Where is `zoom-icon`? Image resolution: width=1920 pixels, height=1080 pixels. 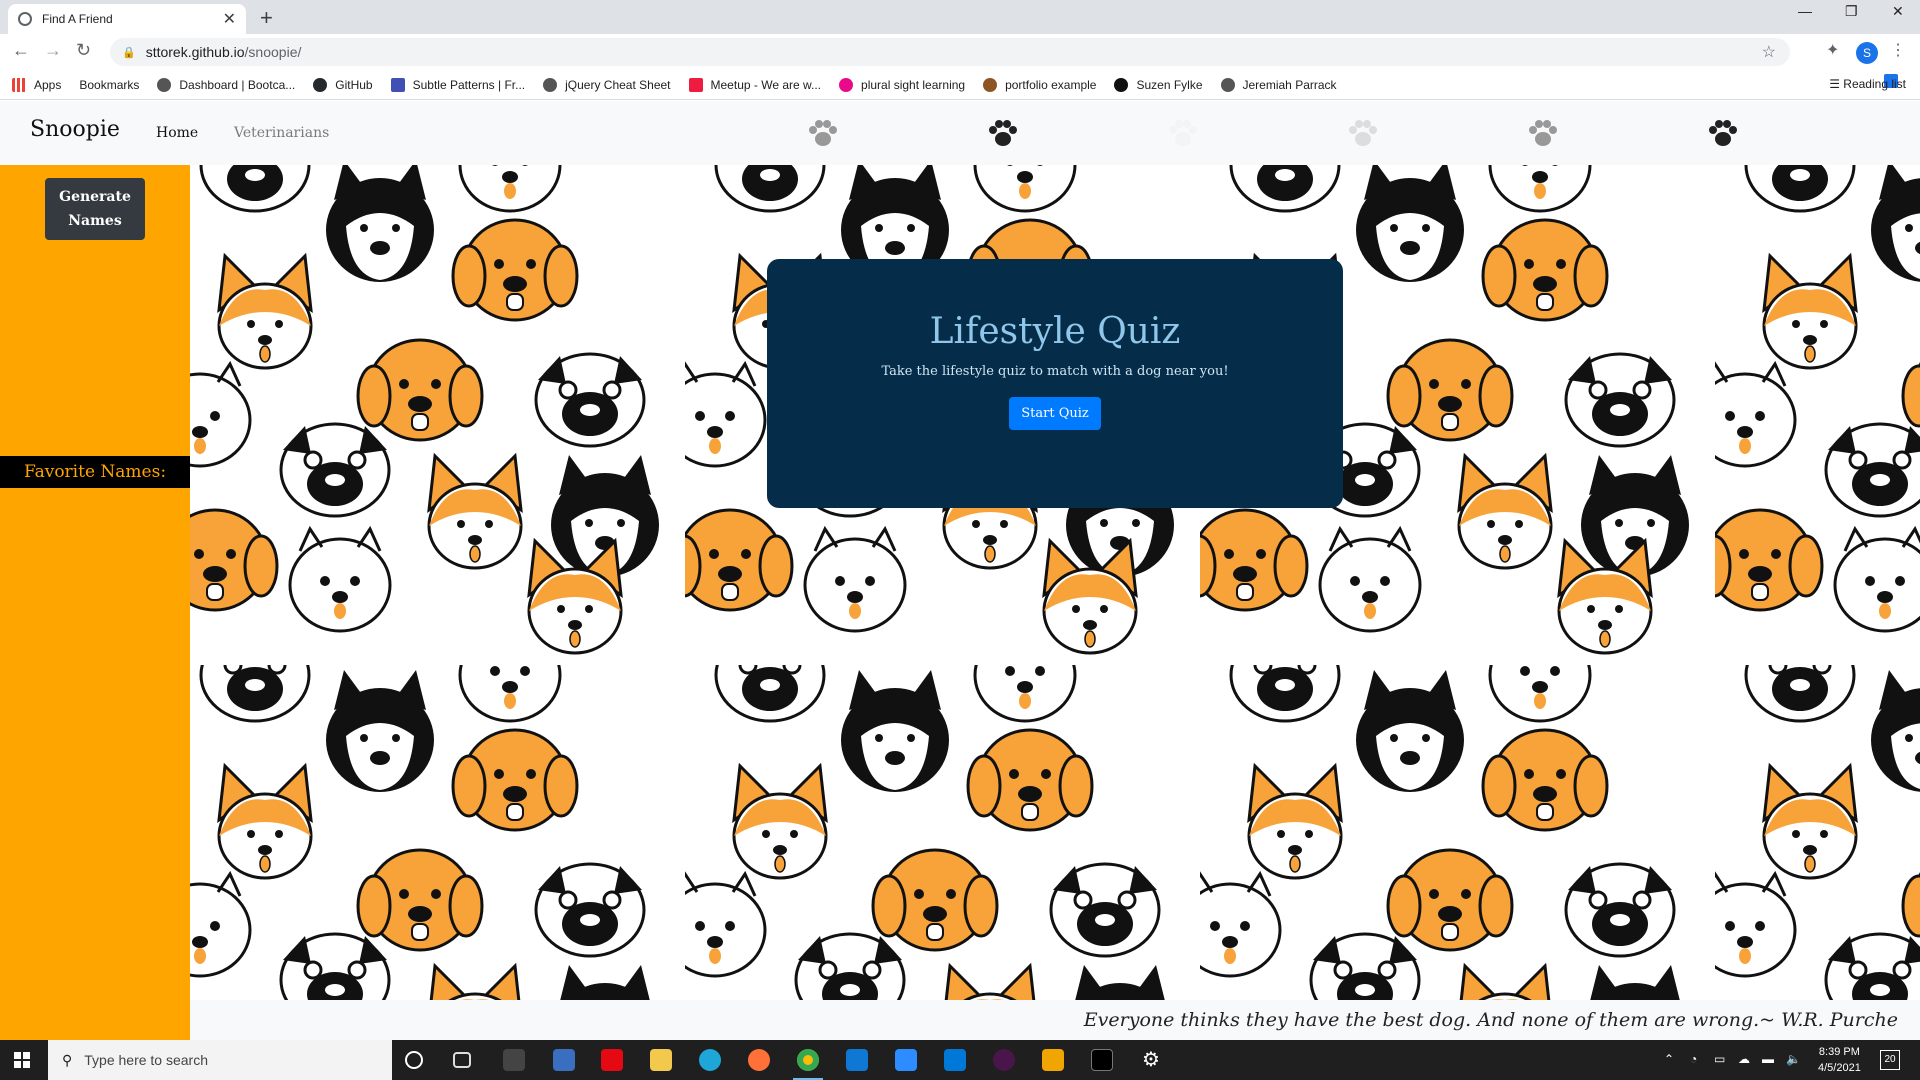 zoom-icon is located at coordinates (906, 1060).